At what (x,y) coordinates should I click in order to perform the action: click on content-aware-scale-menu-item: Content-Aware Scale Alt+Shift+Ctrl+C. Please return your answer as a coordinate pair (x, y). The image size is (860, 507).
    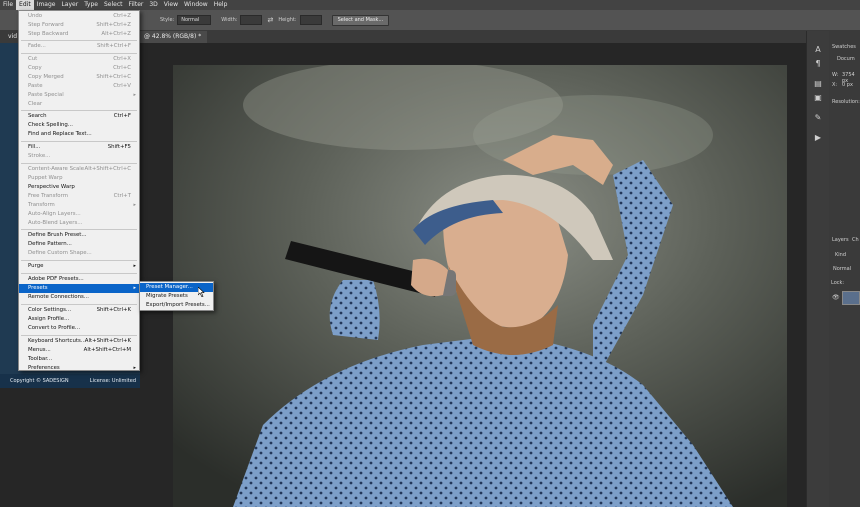
    Looking at the image, I should click on (79, 169).